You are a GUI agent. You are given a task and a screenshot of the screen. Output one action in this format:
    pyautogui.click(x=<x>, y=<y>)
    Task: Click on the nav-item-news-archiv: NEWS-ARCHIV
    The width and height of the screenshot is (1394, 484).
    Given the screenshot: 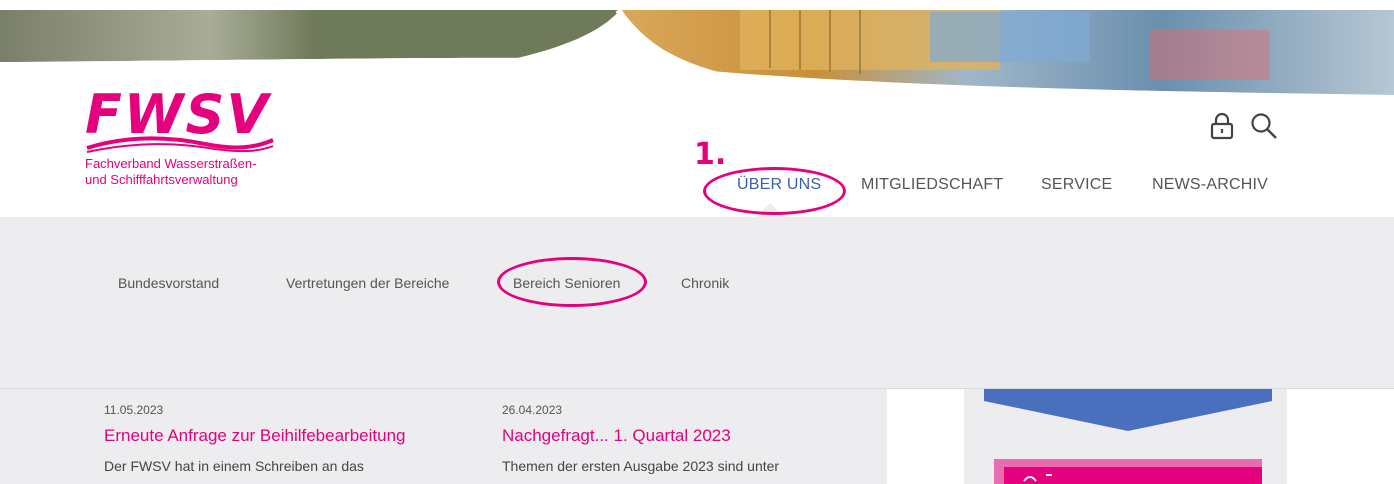 What is the action you would take?
    pyautogui.click(x=1210, y=185)
    